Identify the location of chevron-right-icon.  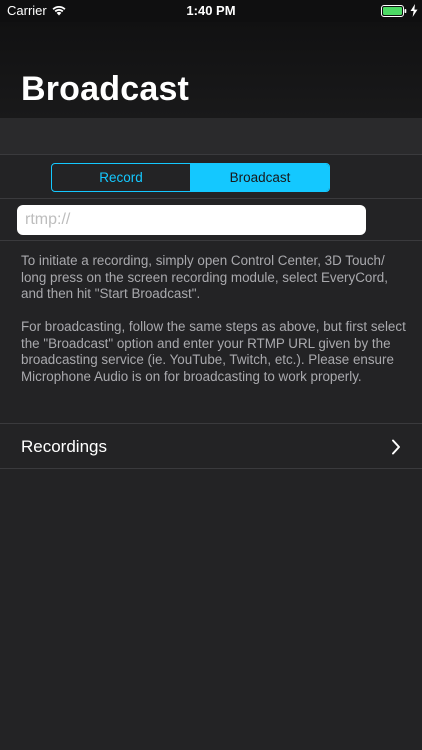
(396, 447).